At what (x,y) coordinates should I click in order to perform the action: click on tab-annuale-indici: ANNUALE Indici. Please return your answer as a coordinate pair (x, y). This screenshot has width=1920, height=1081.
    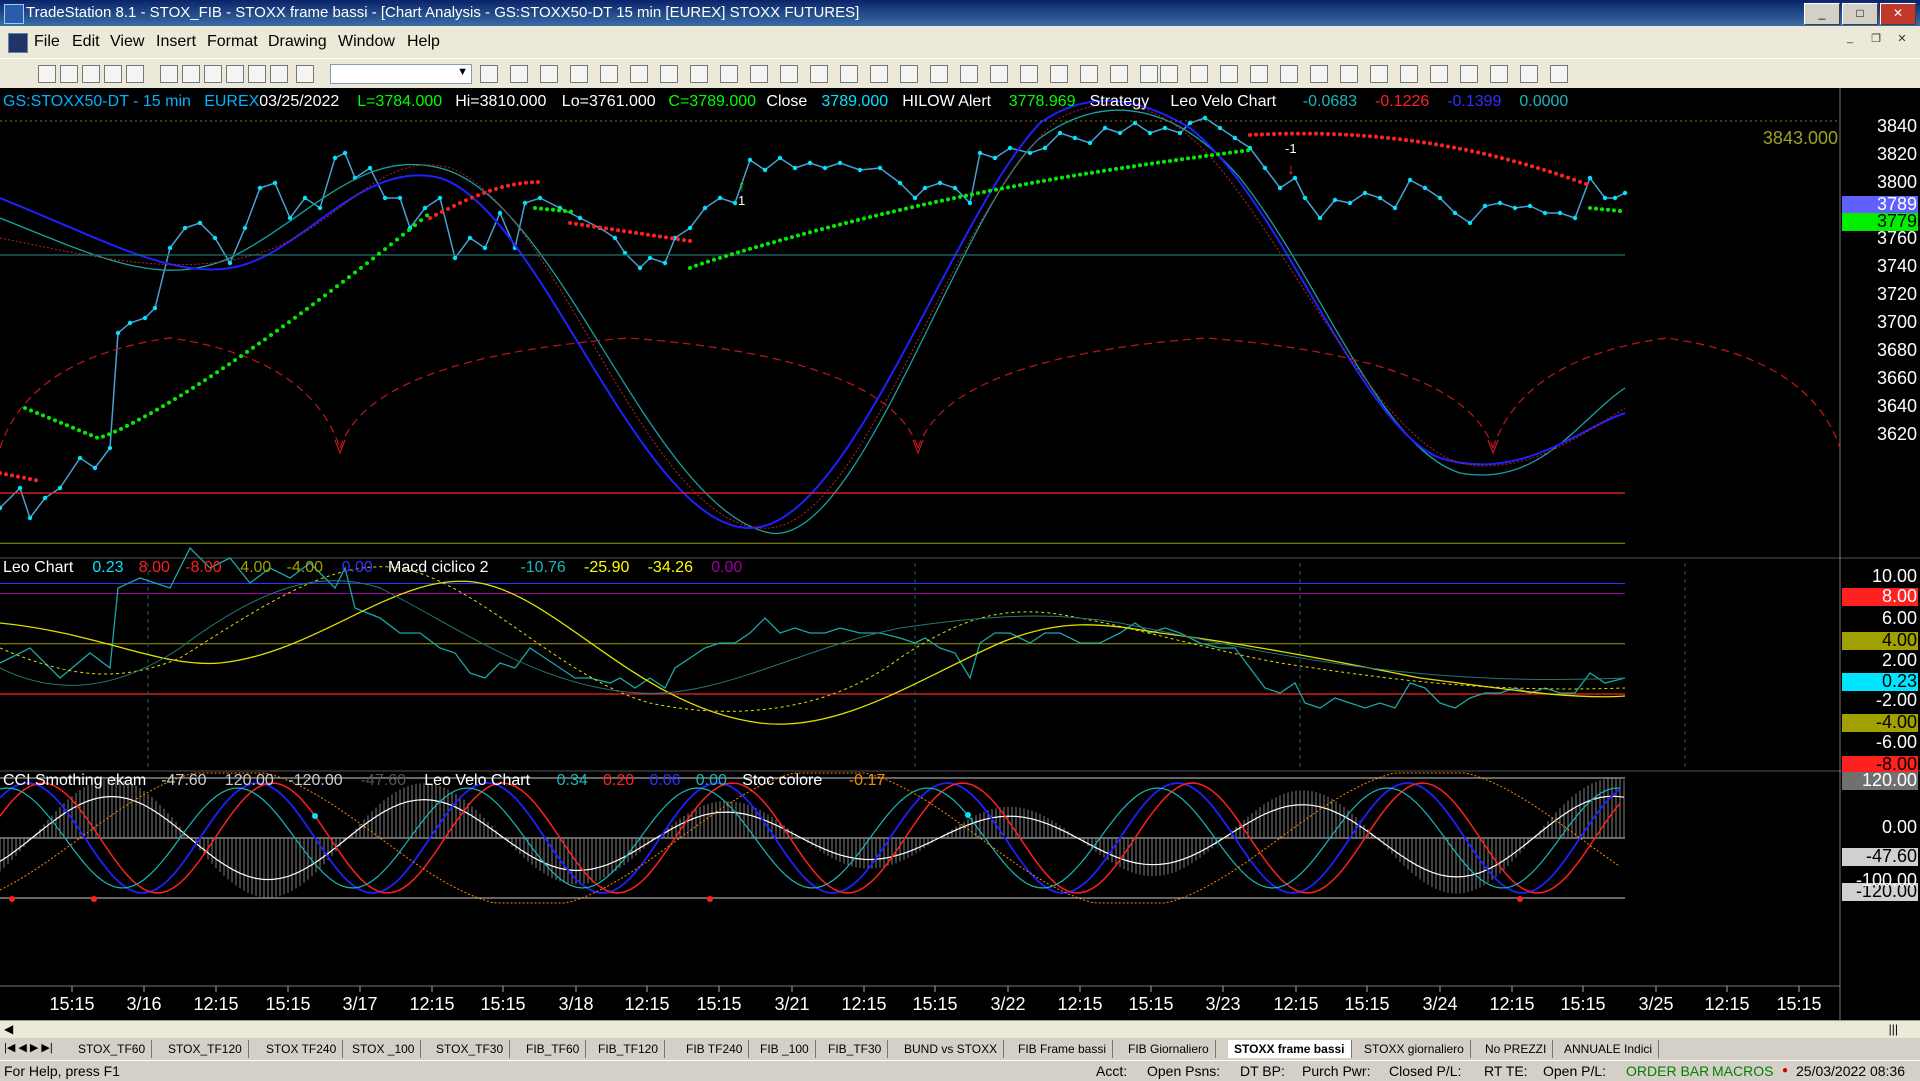
    Looking at the image, I should click on (1609, 1049).